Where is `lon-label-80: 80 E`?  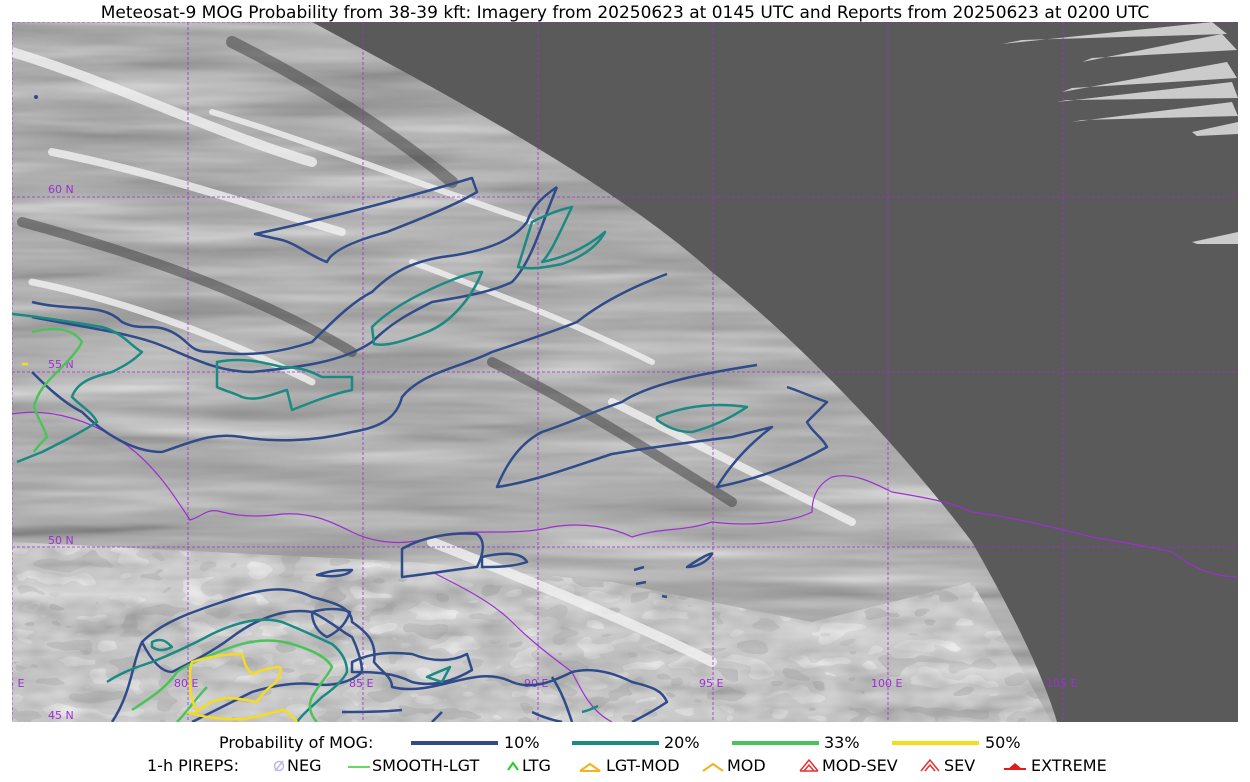
lon-label-80: 80 E is located at coordinates (186, 683).